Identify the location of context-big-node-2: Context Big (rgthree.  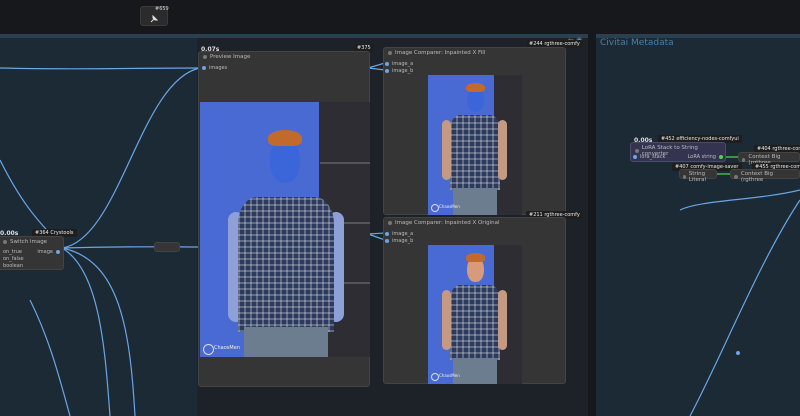
(765, 176).